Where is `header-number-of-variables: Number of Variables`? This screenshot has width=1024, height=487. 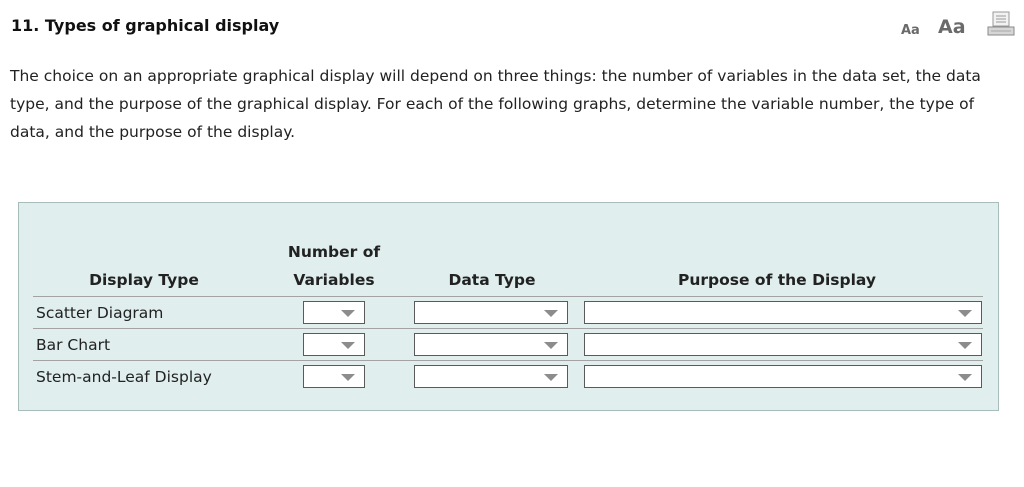
header-number-of-variables: Number of Variables is located at coordinates (334, 267).